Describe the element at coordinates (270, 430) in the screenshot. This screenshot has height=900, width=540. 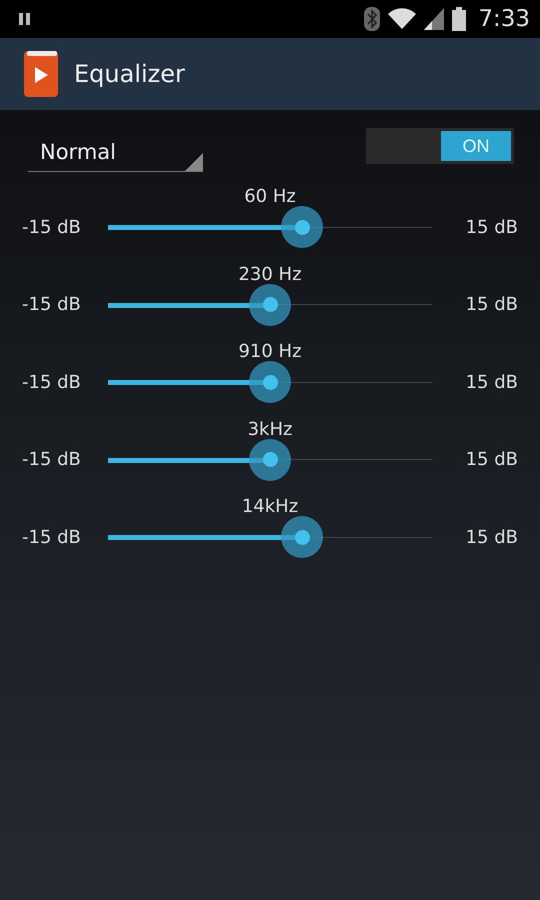
I see `band-label: 3kHz` at that location.